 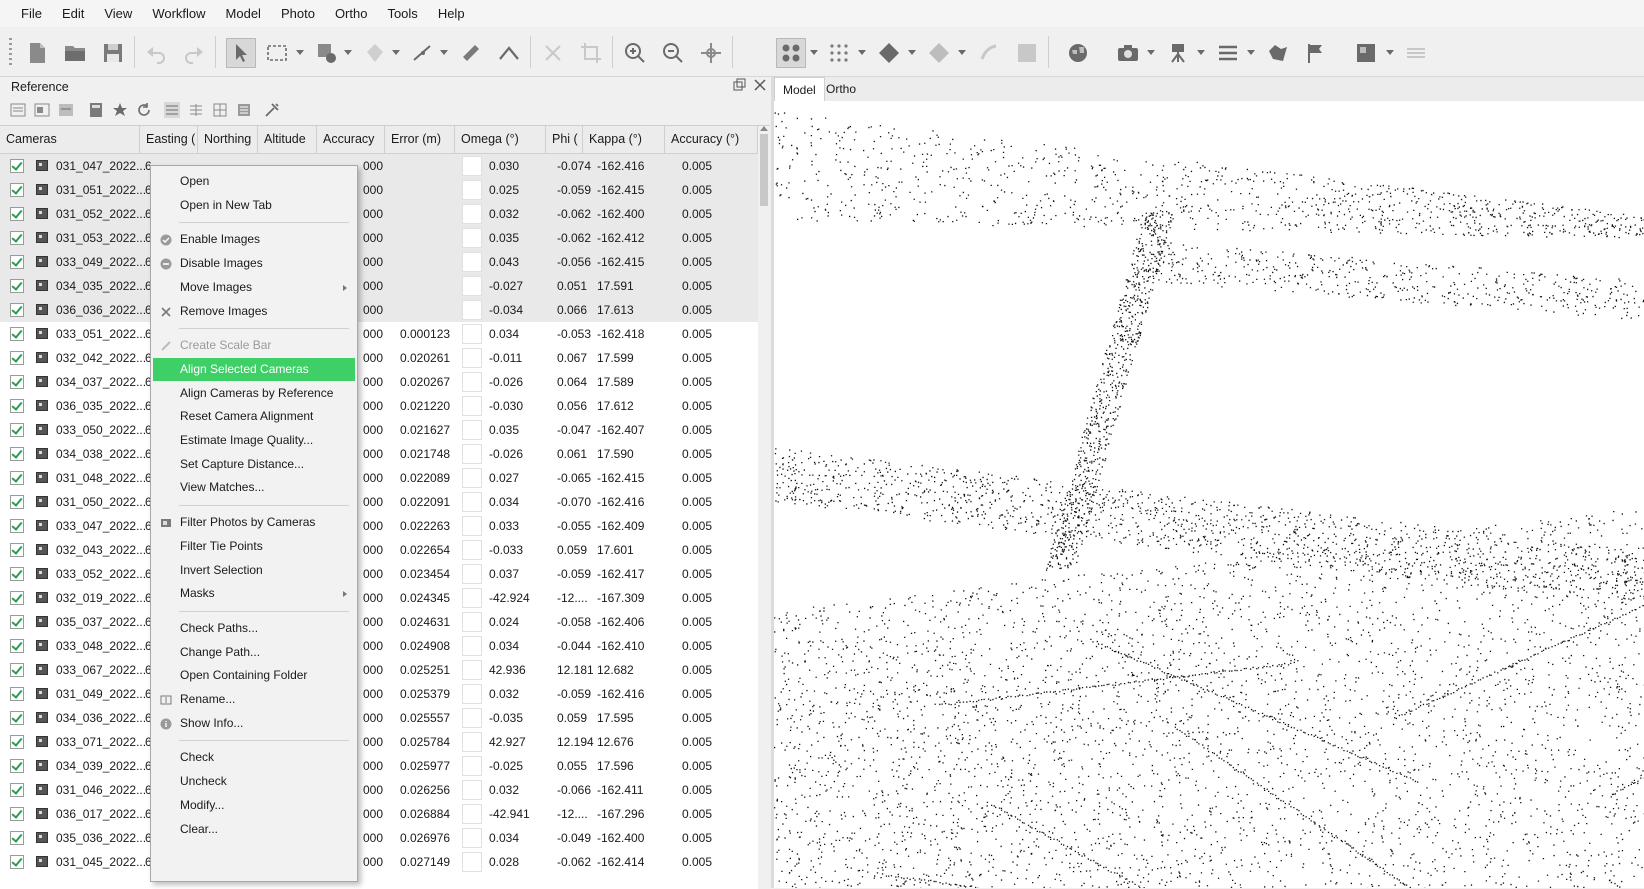 I want to click on context-item-remove-images: Remove Images, so click(x=254, y=311).